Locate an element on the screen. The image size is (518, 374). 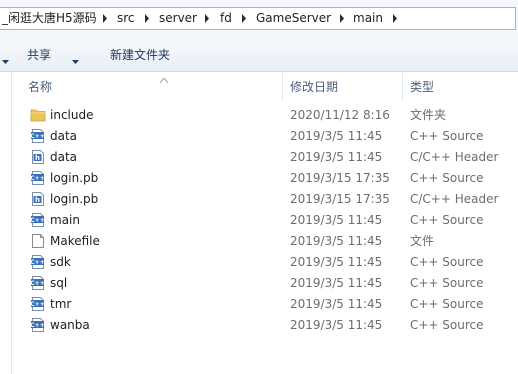
address-bar: _闲逛大唐H5源码 src server fd GameServer main is located at coordinates (258, 18).